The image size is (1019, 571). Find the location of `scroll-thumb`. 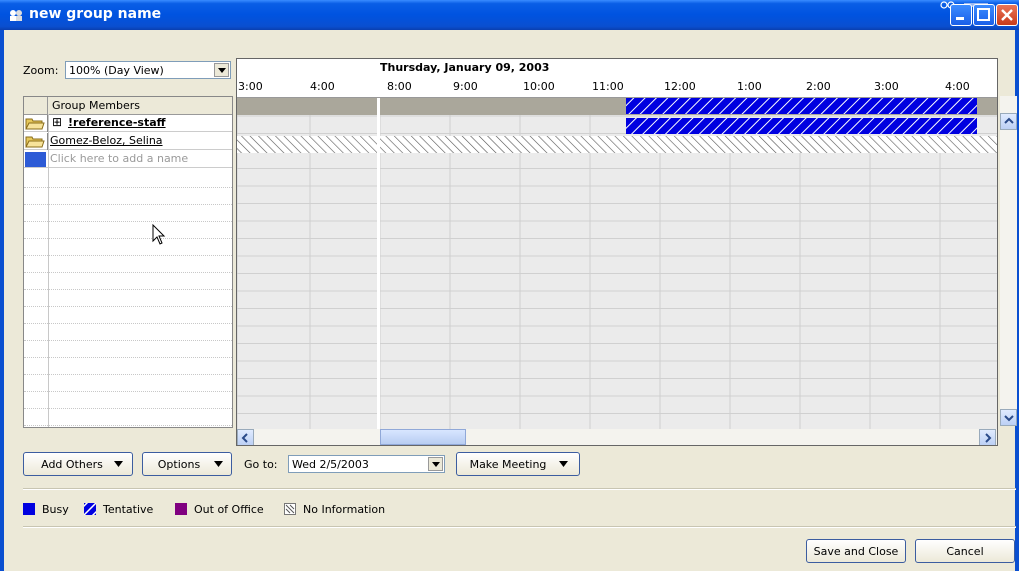

scroll-thumb is located at coordinates (423, 437).